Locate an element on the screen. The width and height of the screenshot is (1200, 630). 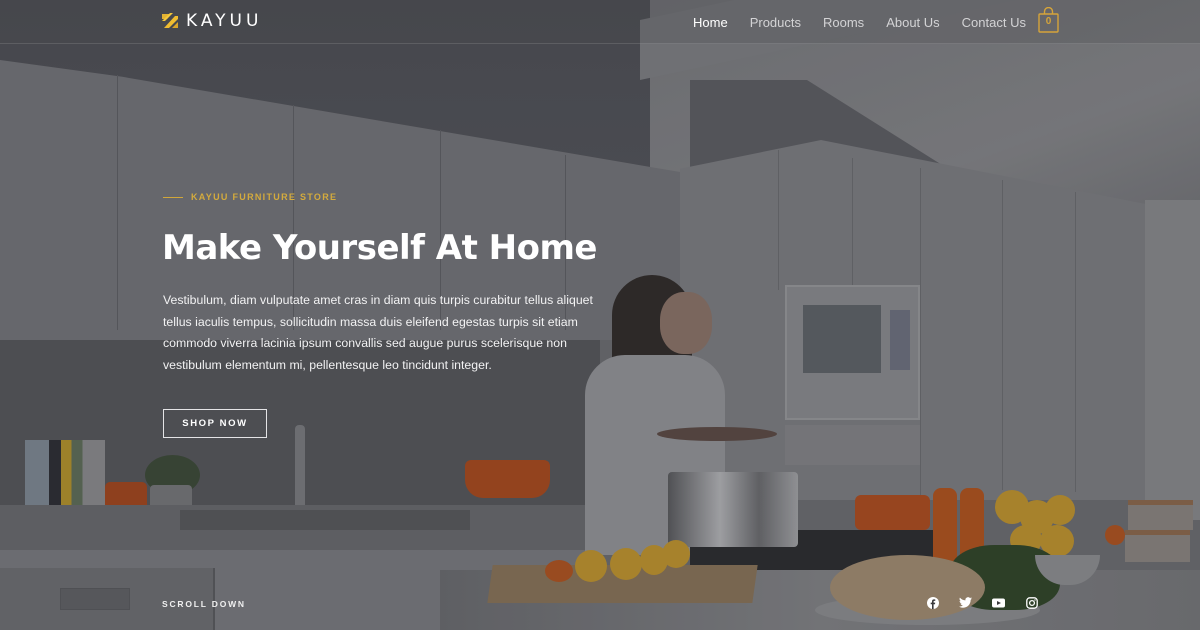
shop-now-button: SHOP NOW is located at coordinates (215, 423).